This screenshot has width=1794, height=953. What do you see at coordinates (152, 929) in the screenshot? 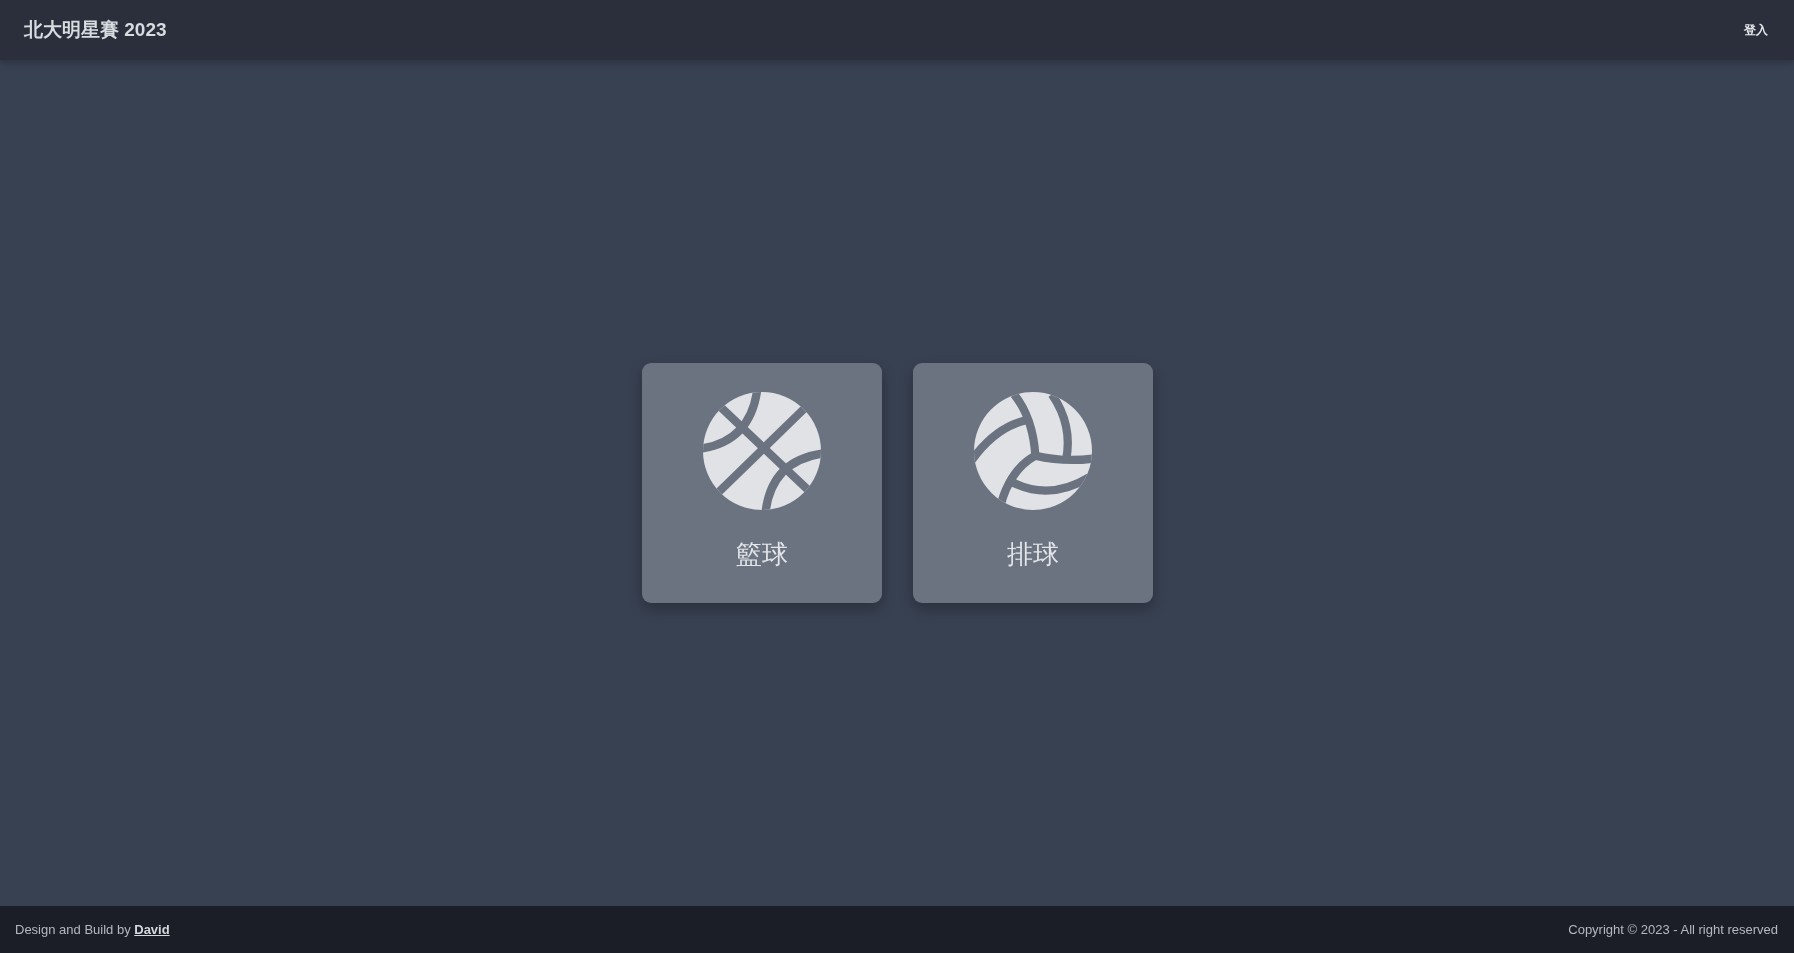
I see `author-link: David` at bounding box center [152, 929].